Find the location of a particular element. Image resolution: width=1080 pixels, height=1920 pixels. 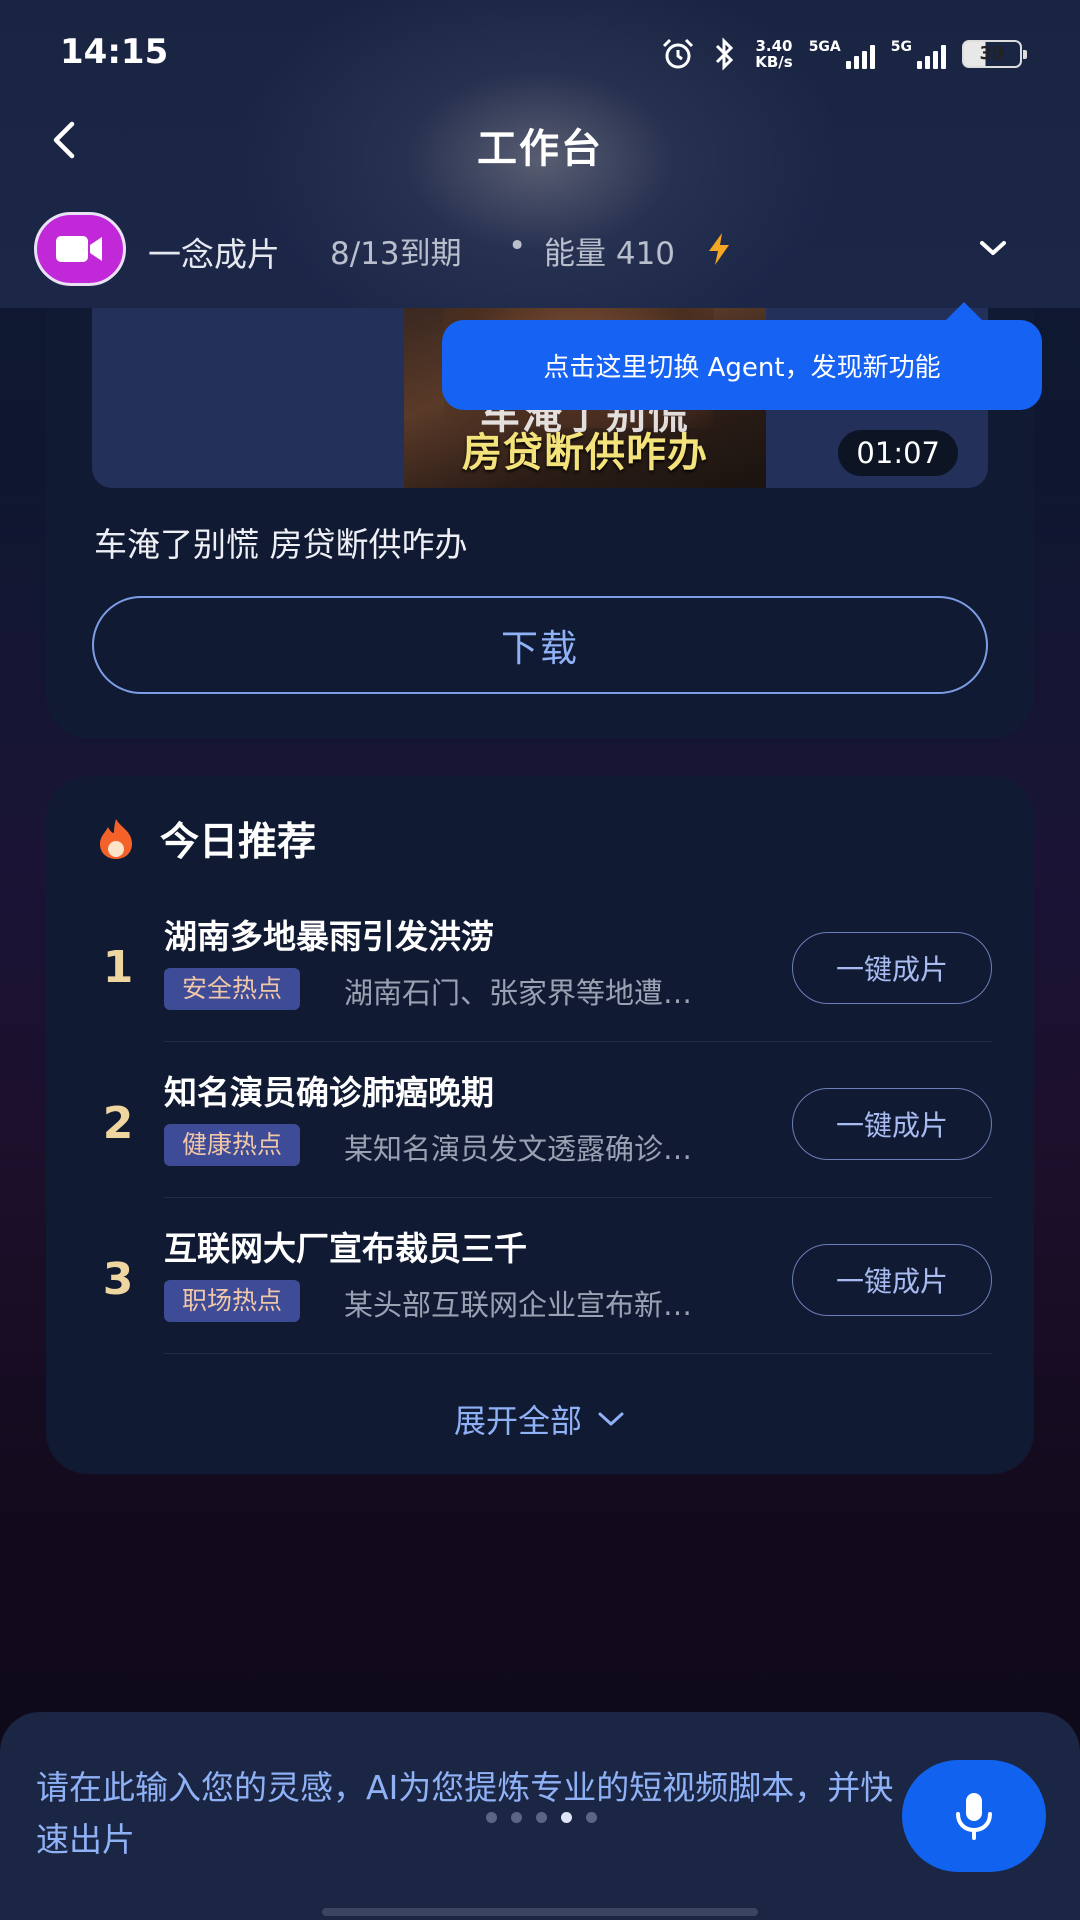

status-bar: 14:15 3.40 KB/s 5GA 5G 39 is located at coordinates (540, 50).